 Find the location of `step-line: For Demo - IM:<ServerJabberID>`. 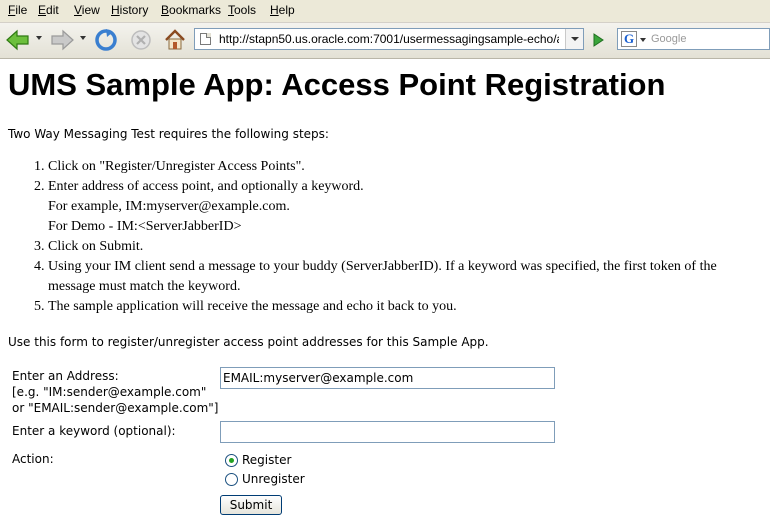

step-line: For Demo - IM:<ServerJabberID> is located at coordinates (145, 226).